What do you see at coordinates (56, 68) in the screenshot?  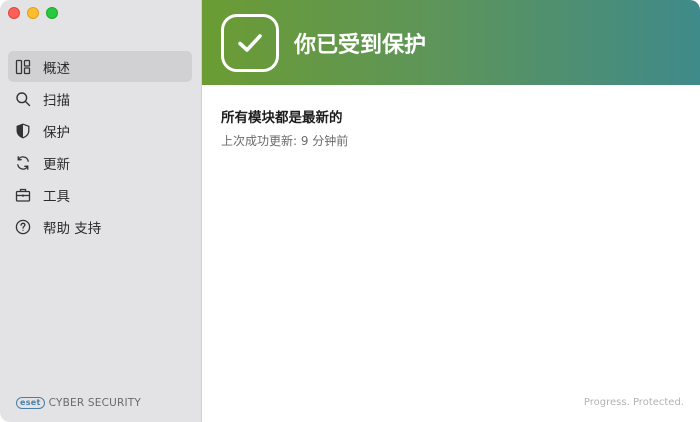 I see `sidebar-item-label: 概述` at bounding box center [56, 68].